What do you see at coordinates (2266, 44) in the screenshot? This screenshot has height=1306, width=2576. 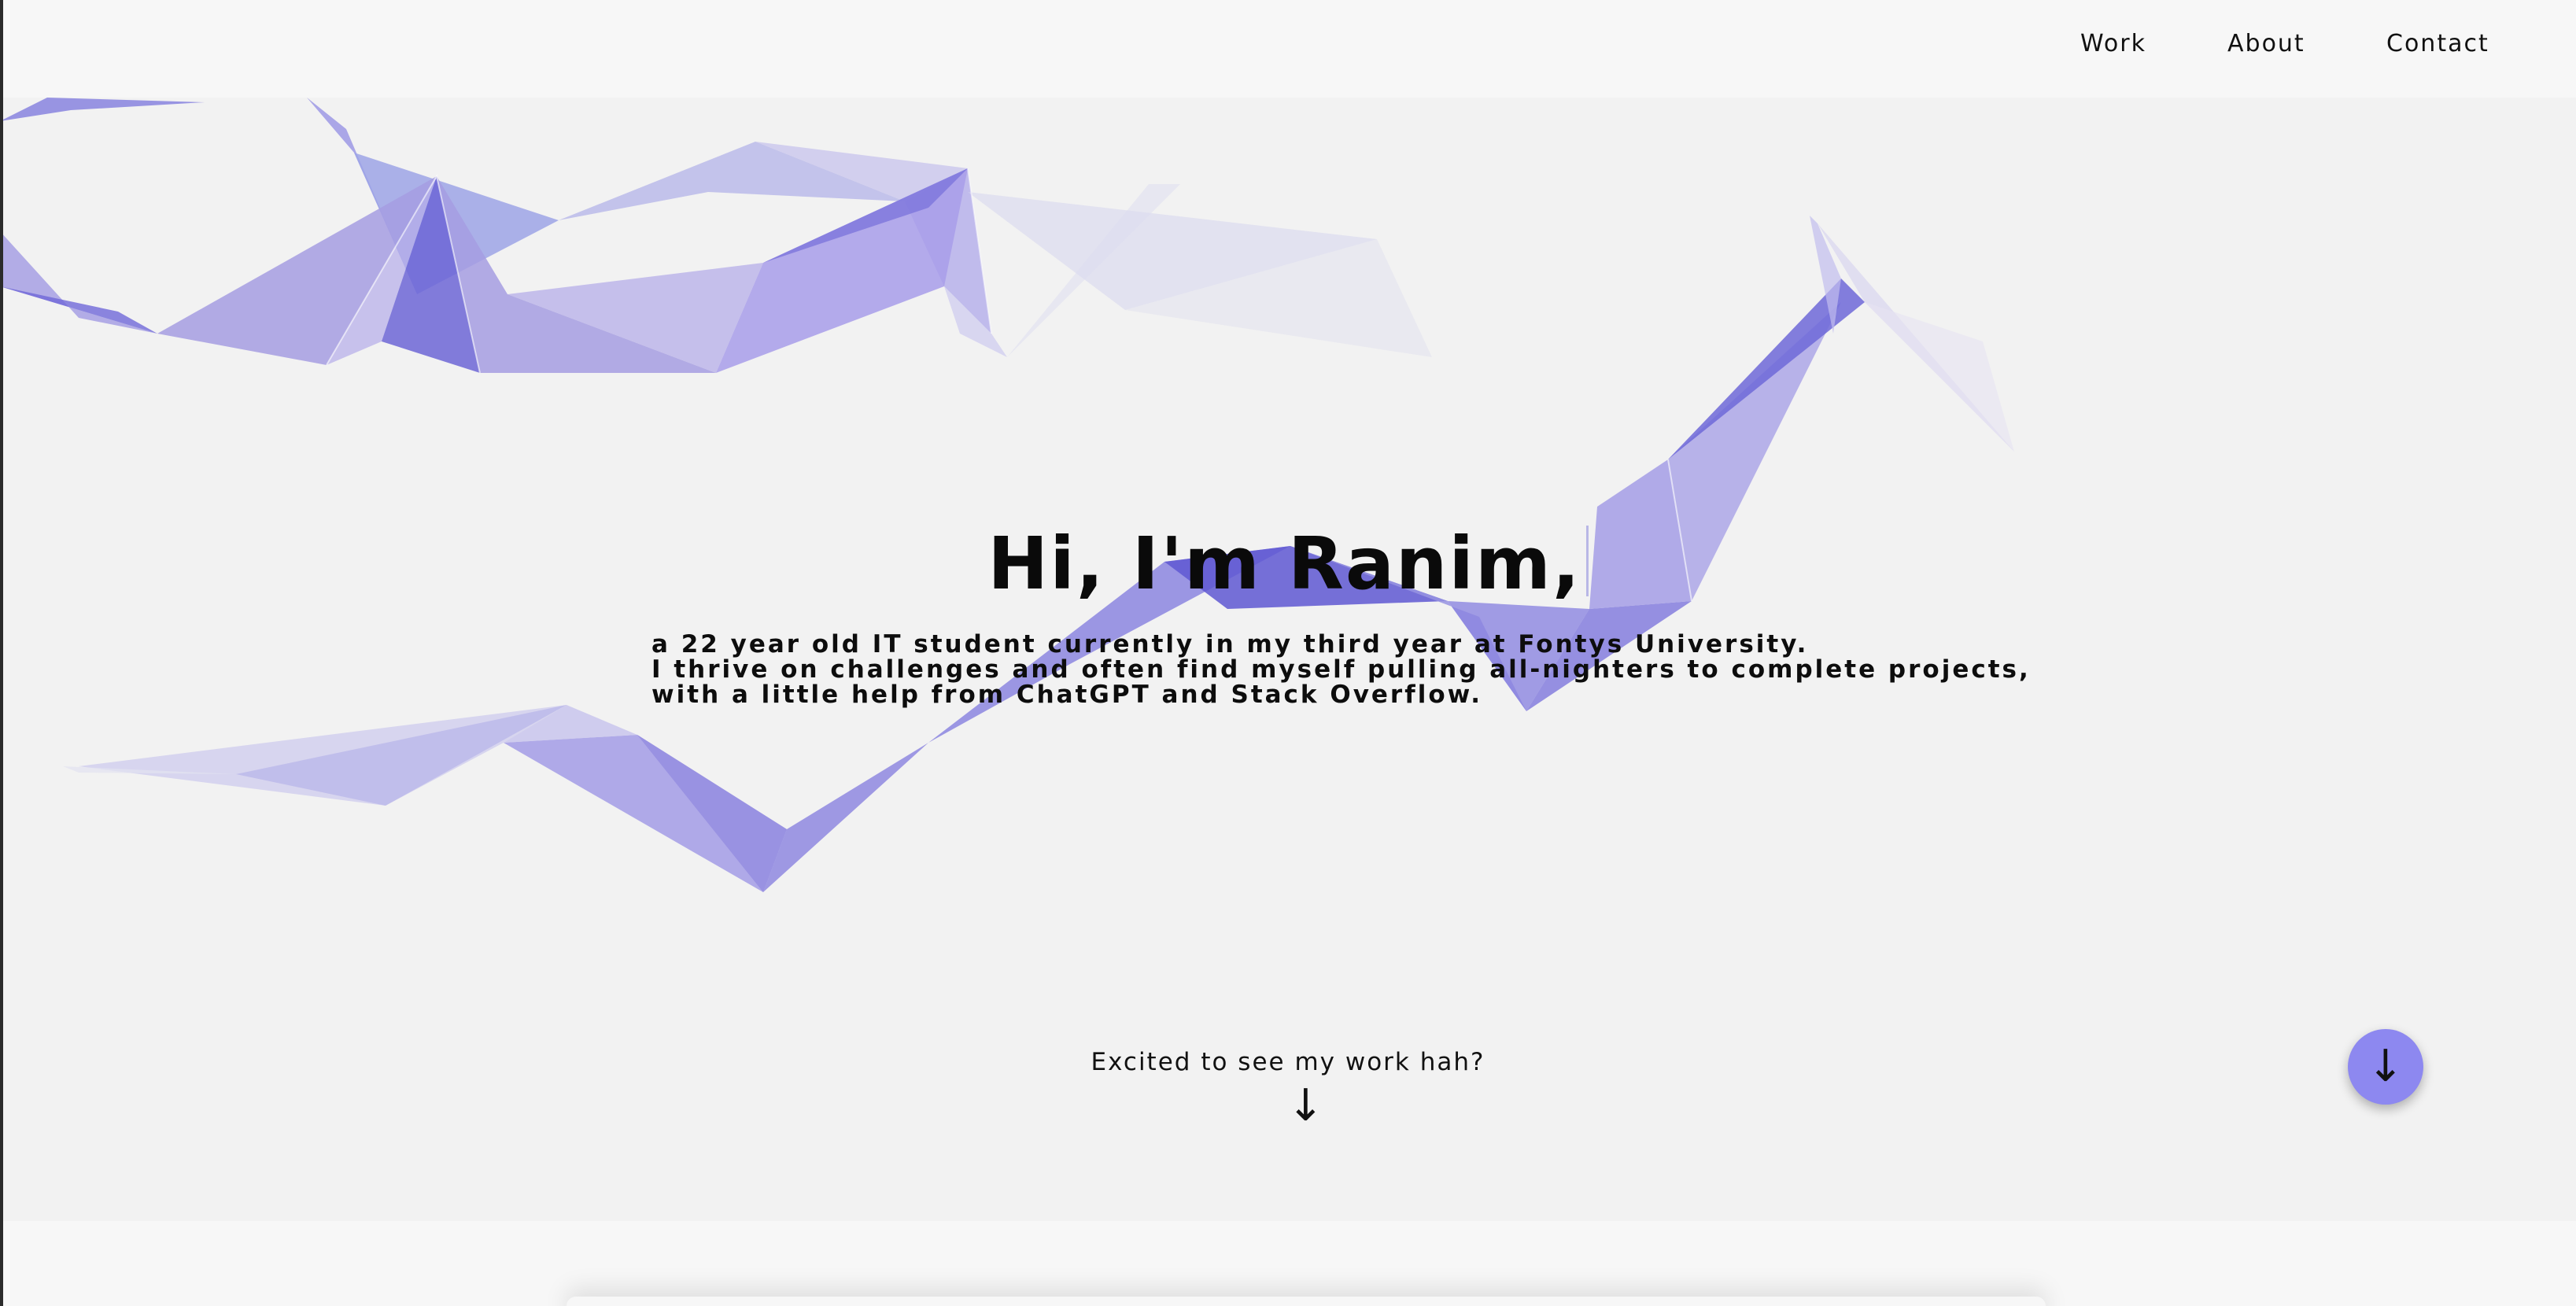 I see `nav-link-about: About` at bounding box center [2266, 44].